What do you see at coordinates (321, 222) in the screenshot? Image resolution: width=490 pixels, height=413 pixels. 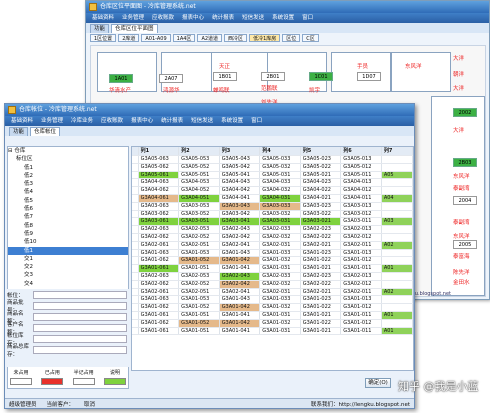 I see `position-cell: G3A03-021` at bounding box center [321, 222].